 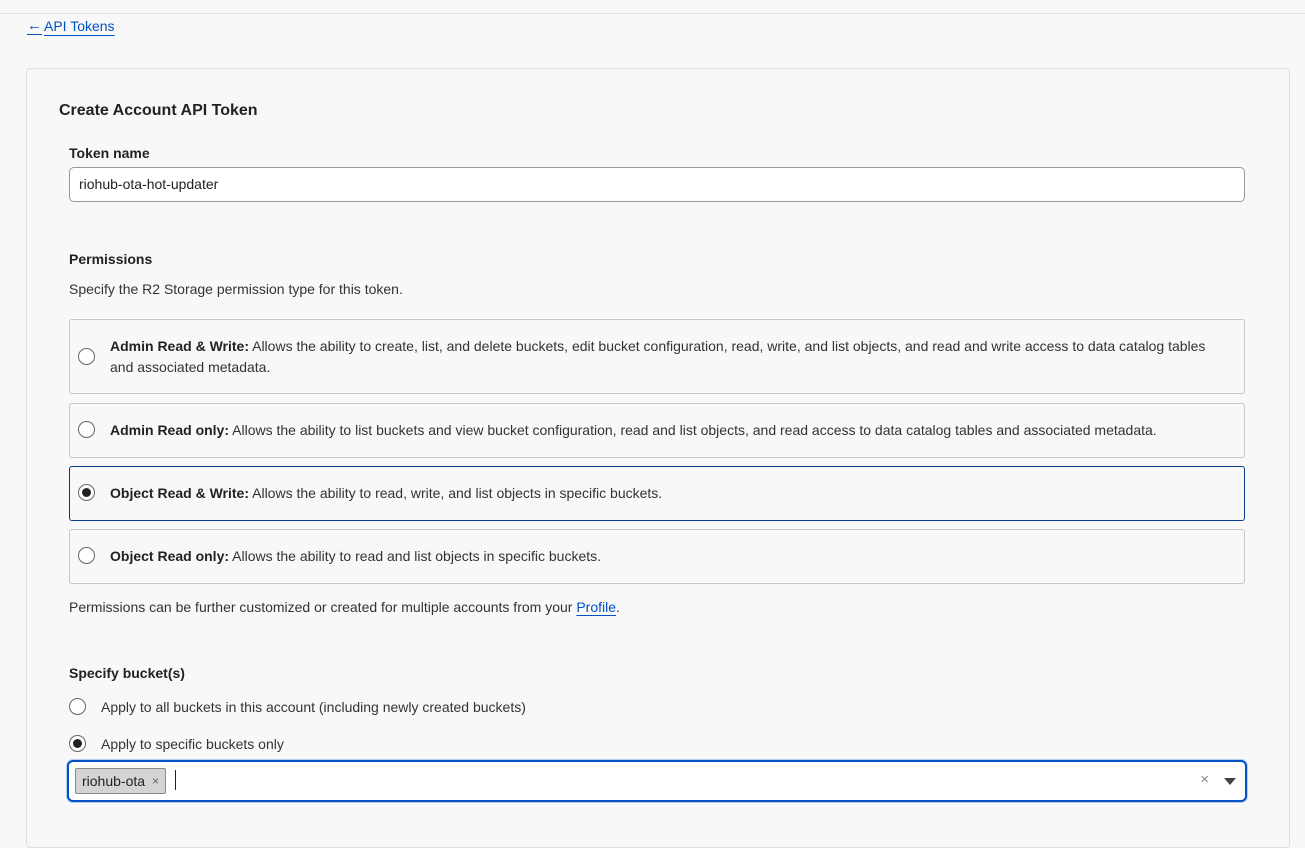 I want to click on permission-option-name: Object Read & Write:, so click(x=179, y=493).